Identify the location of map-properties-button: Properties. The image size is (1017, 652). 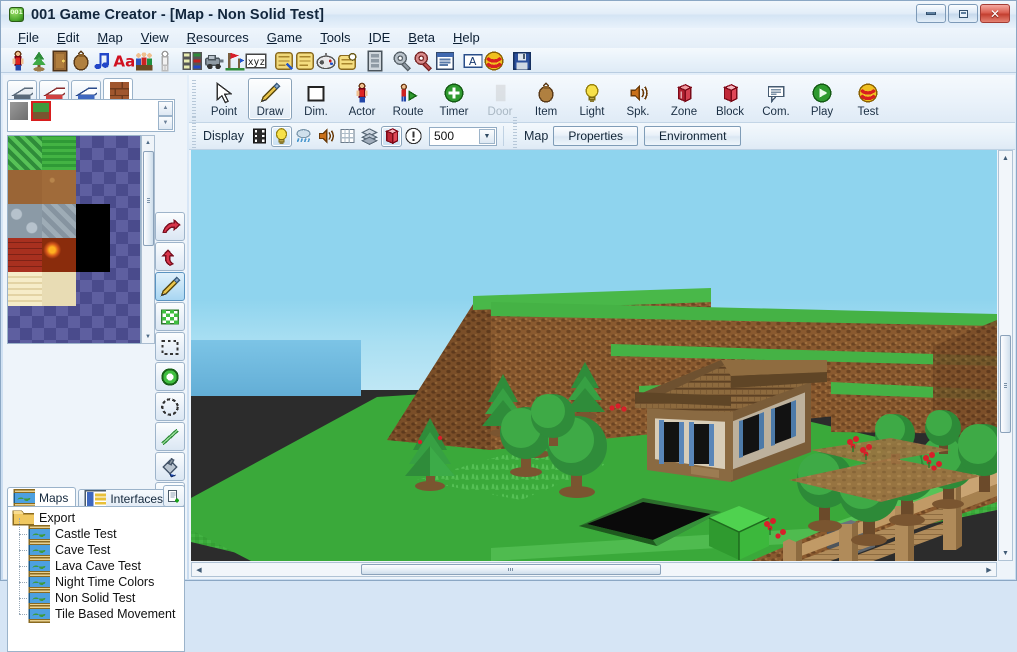
(596, 136).